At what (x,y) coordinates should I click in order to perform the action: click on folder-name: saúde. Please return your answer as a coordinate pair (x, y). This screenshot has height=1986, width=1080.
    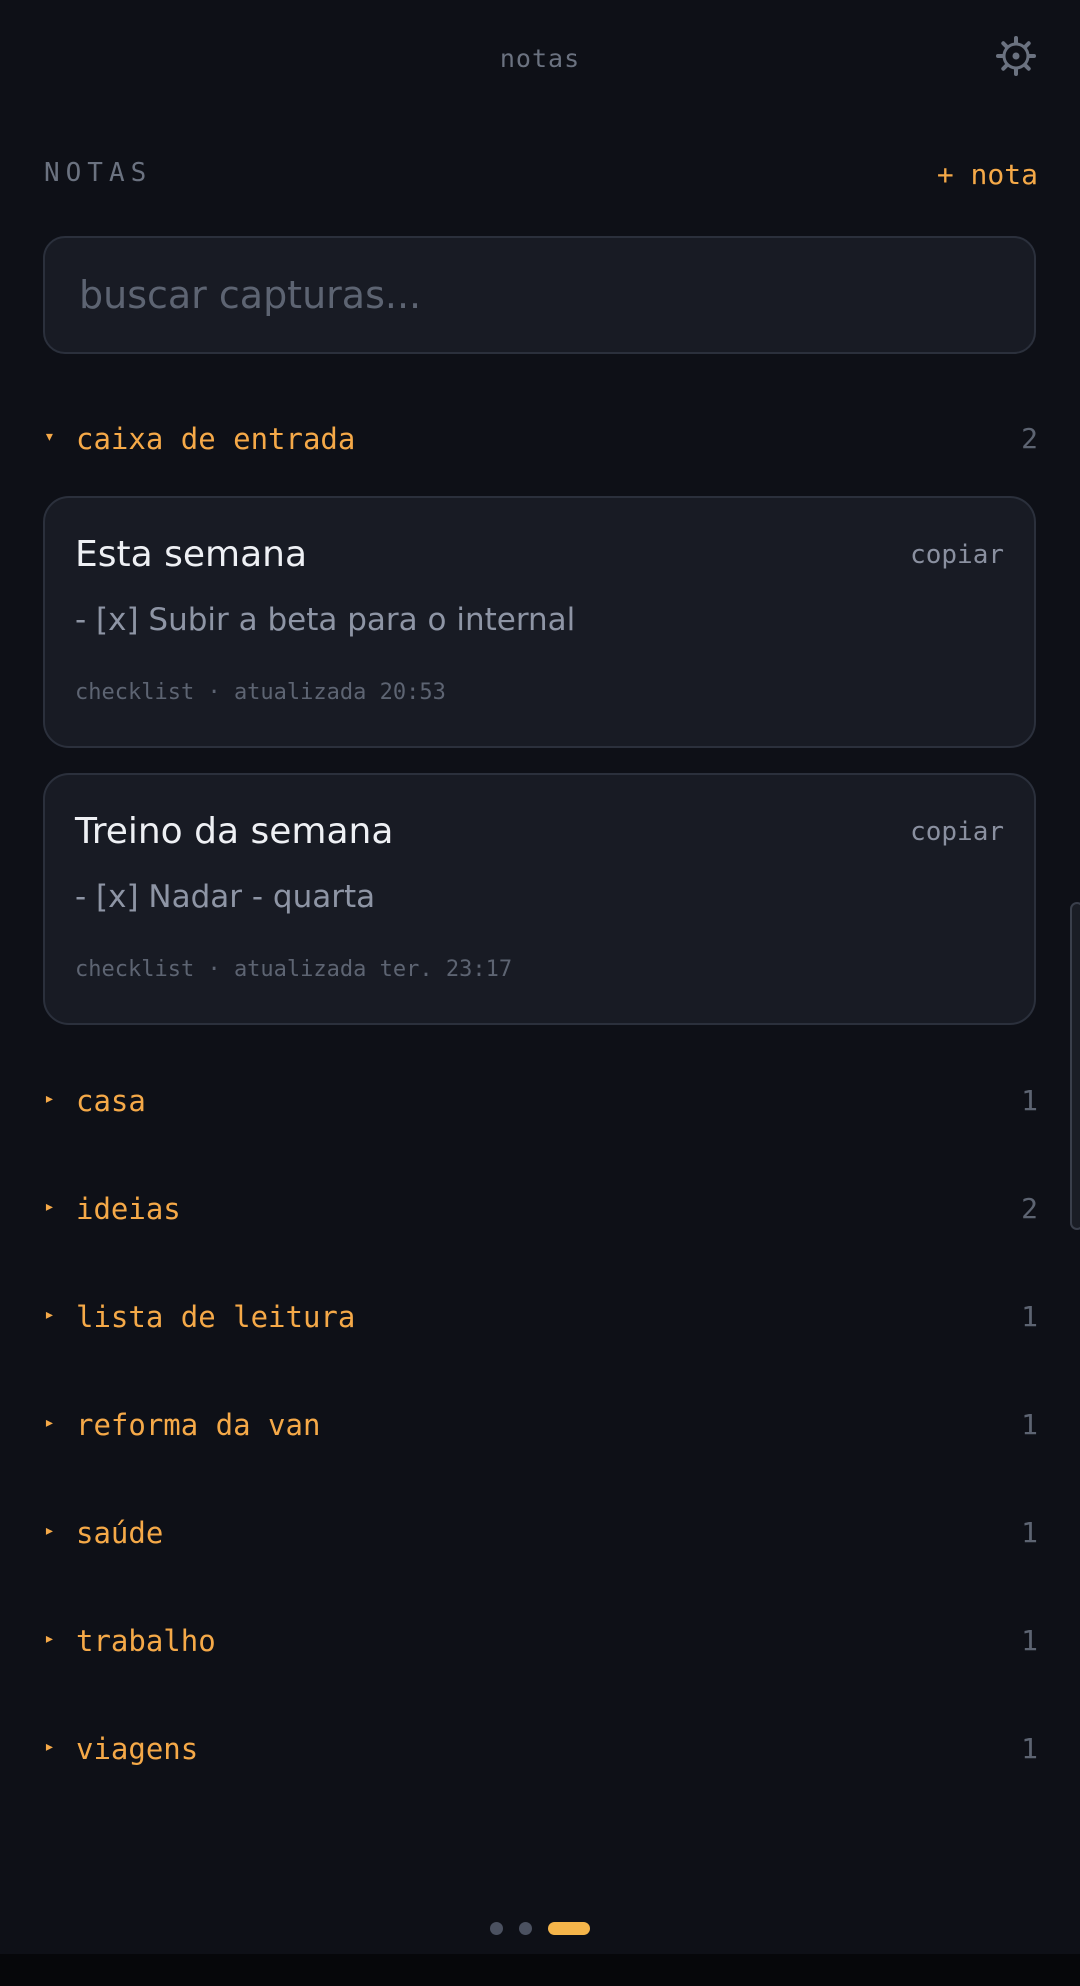
    Looking at the image, I should click on (120, 1533).